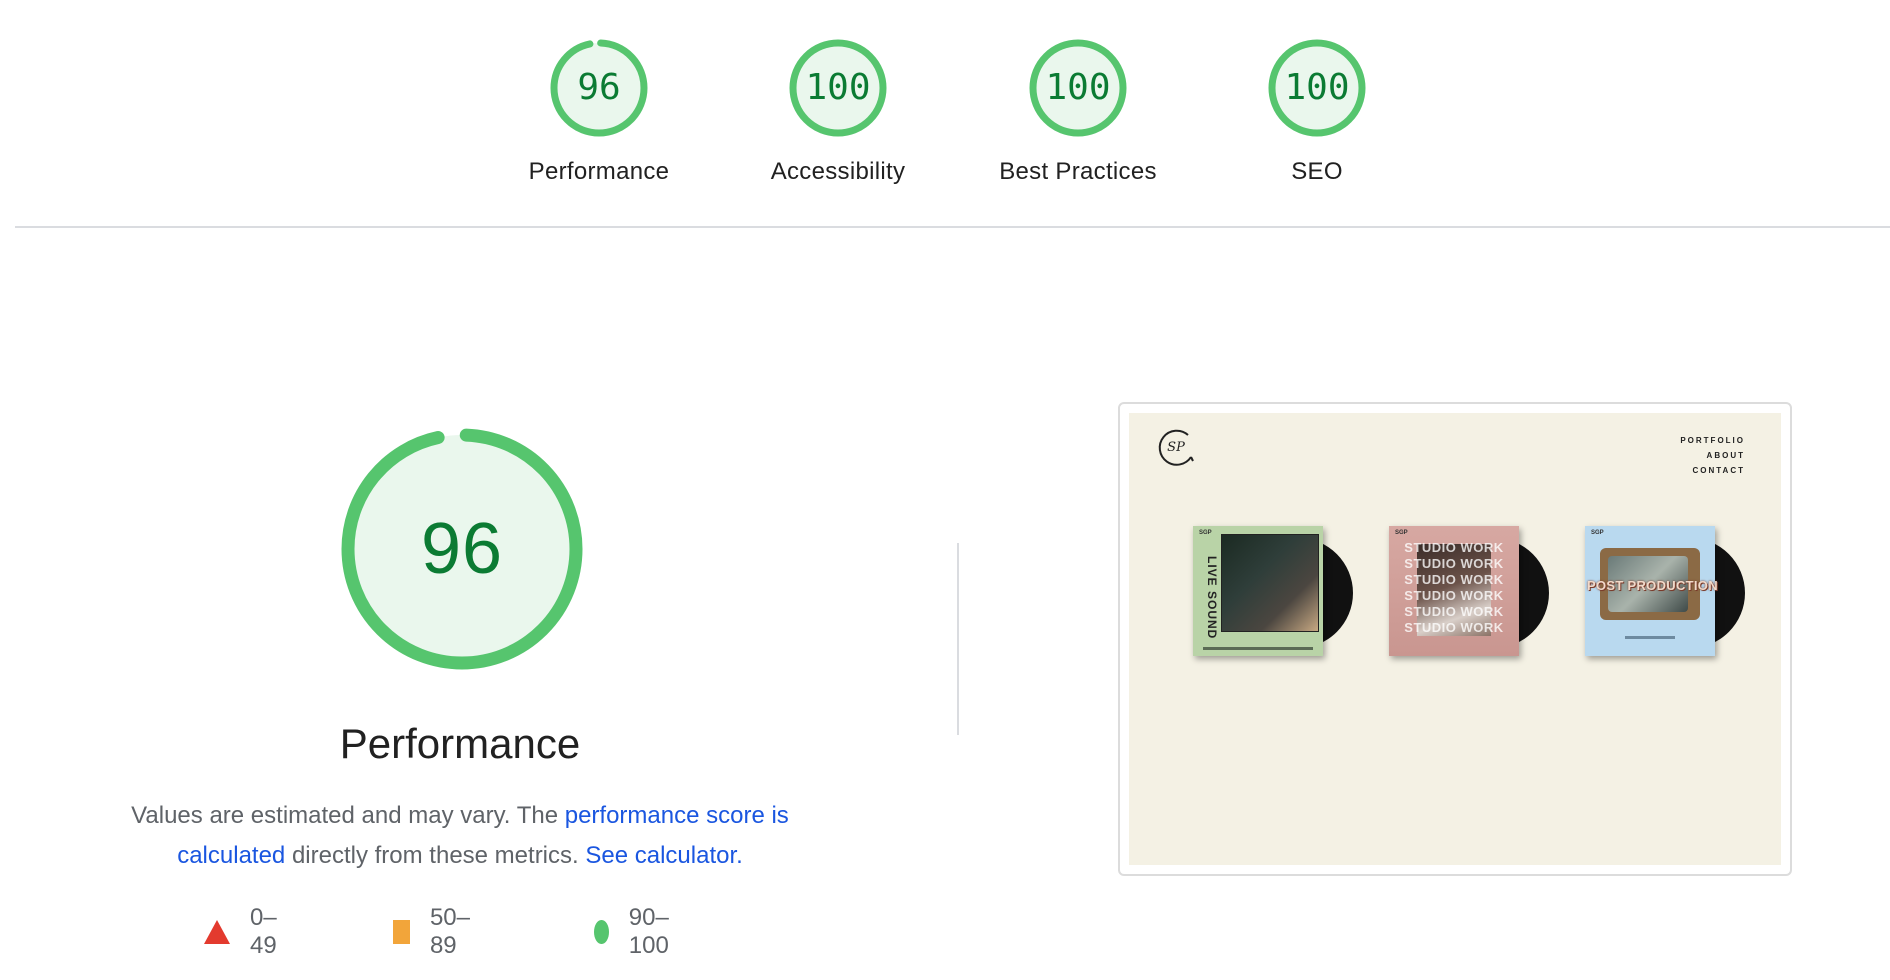 The height and width of the screenshot is (980, 1890). I want to click on performance-title: Performance, so click(460, 743).